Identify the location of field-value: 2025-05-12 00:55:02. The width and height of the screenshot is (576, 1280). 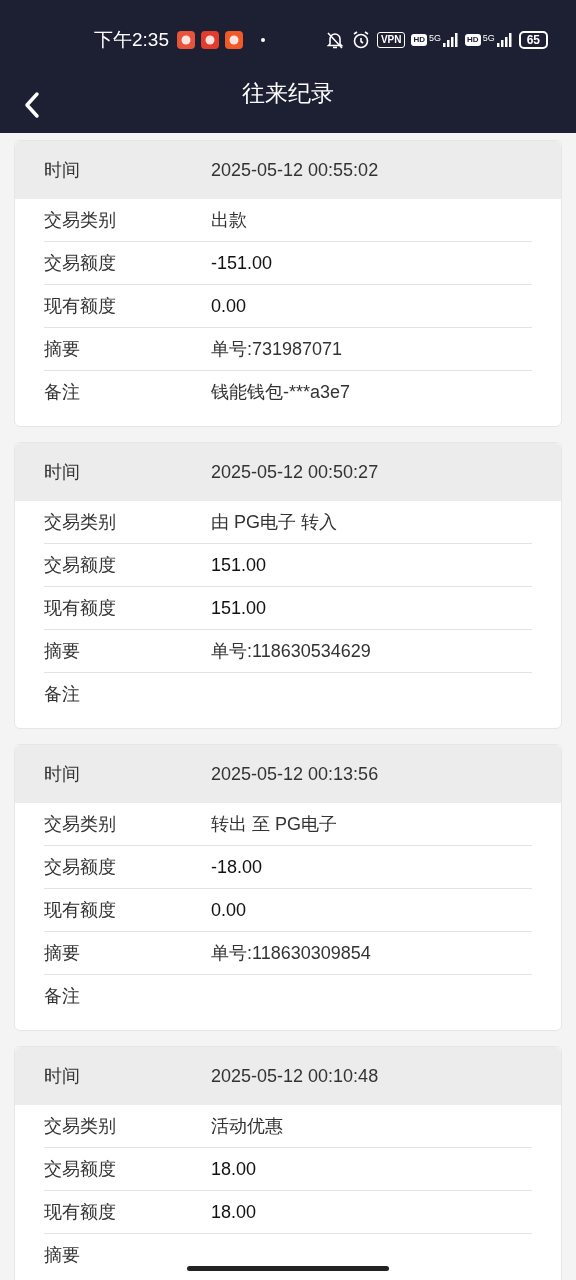
(295, 170).